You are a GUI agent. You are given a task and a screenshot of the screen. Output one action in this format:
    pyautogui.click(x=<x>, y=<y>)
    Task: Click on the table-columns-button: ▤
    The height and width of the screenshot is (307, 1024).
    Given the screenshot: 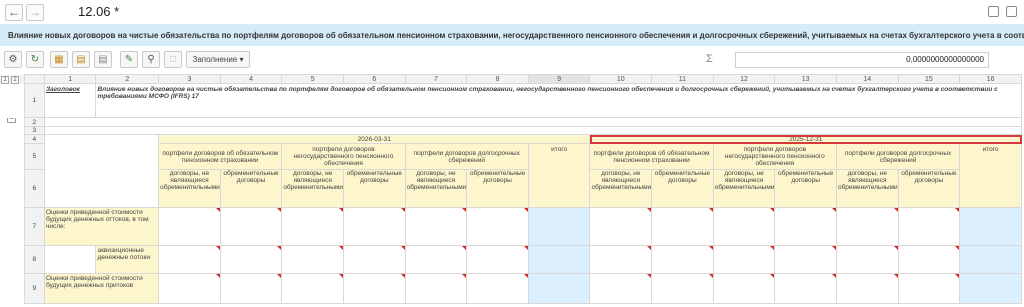 What is the action you would take?
    pyautogui.click(x=81, y=59)
    